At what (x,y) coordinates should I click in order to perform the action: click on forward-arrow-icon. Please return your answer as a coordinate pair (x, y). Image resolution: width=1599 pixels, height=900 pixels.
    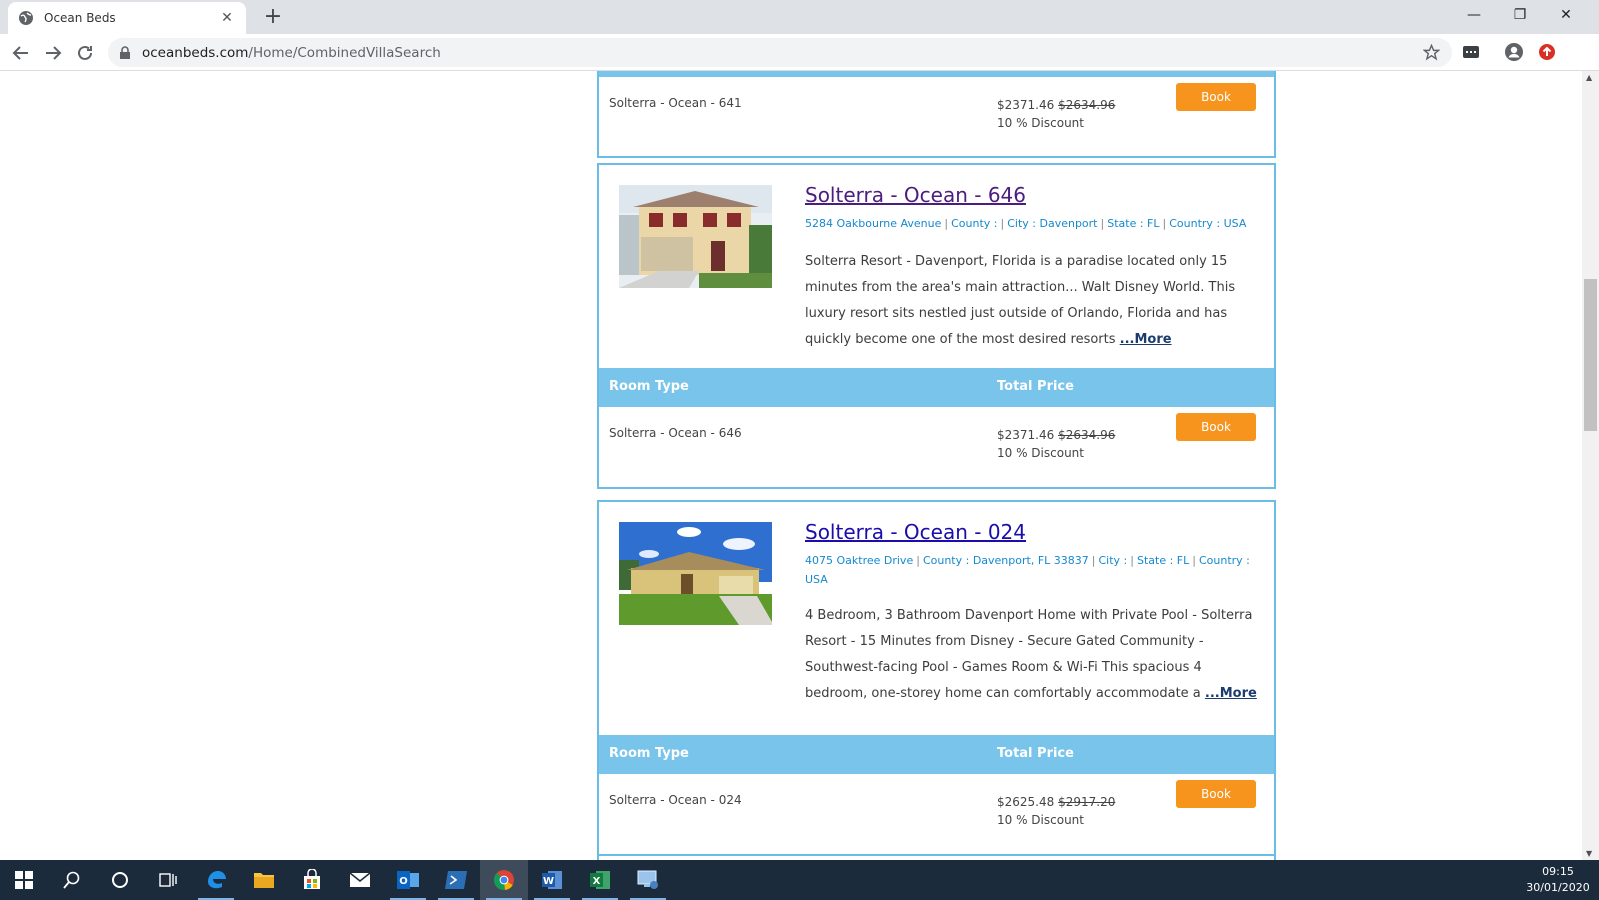
    Looking at the image, I should click on (54, 53).